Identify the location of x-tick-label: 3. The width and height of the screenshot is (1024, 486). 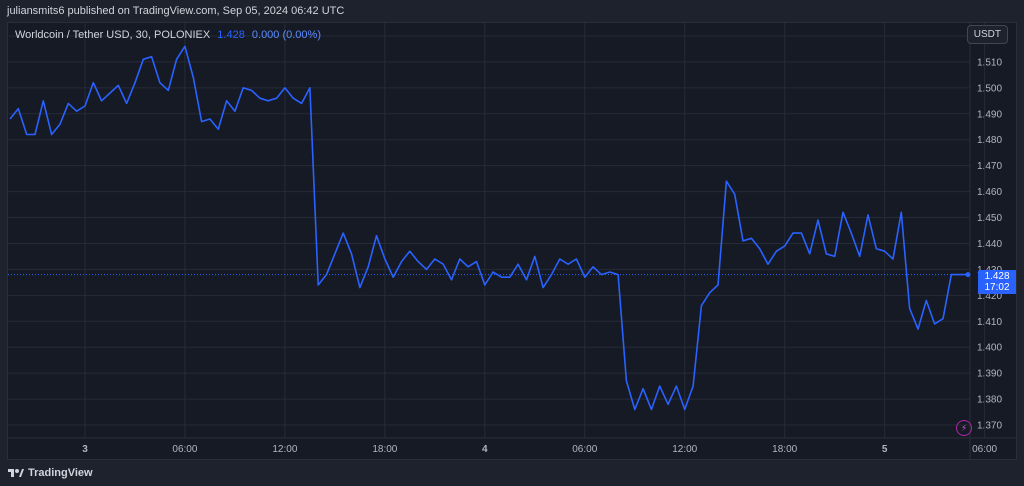
(85, 449).